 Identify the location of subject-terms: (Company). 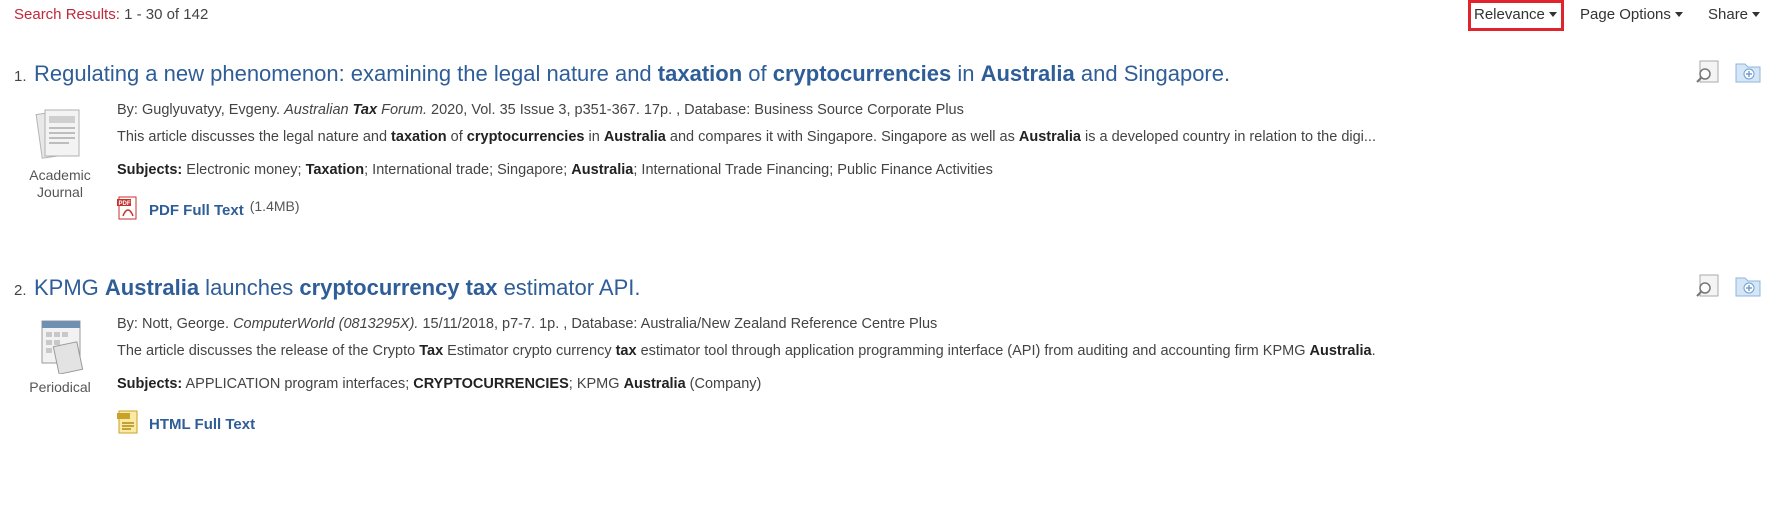
(724, 384).